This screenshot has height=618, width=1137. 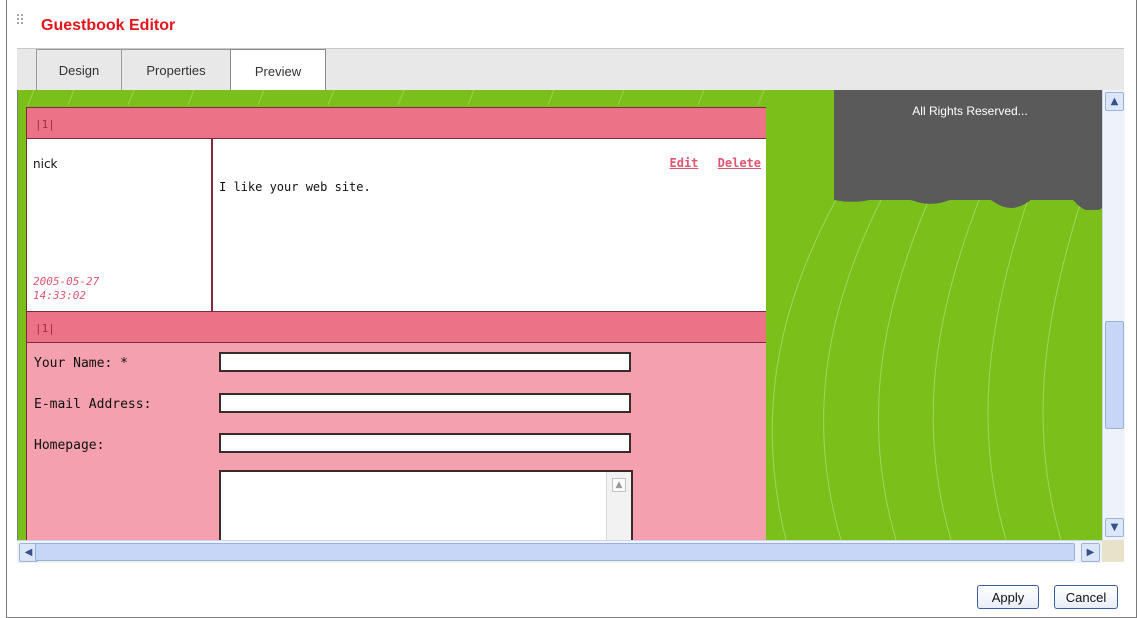 What do you see at coordinates (108, 25) in the screenshot?
I see `window-title: Guestbook Editor` at bounding box center [108, 25].